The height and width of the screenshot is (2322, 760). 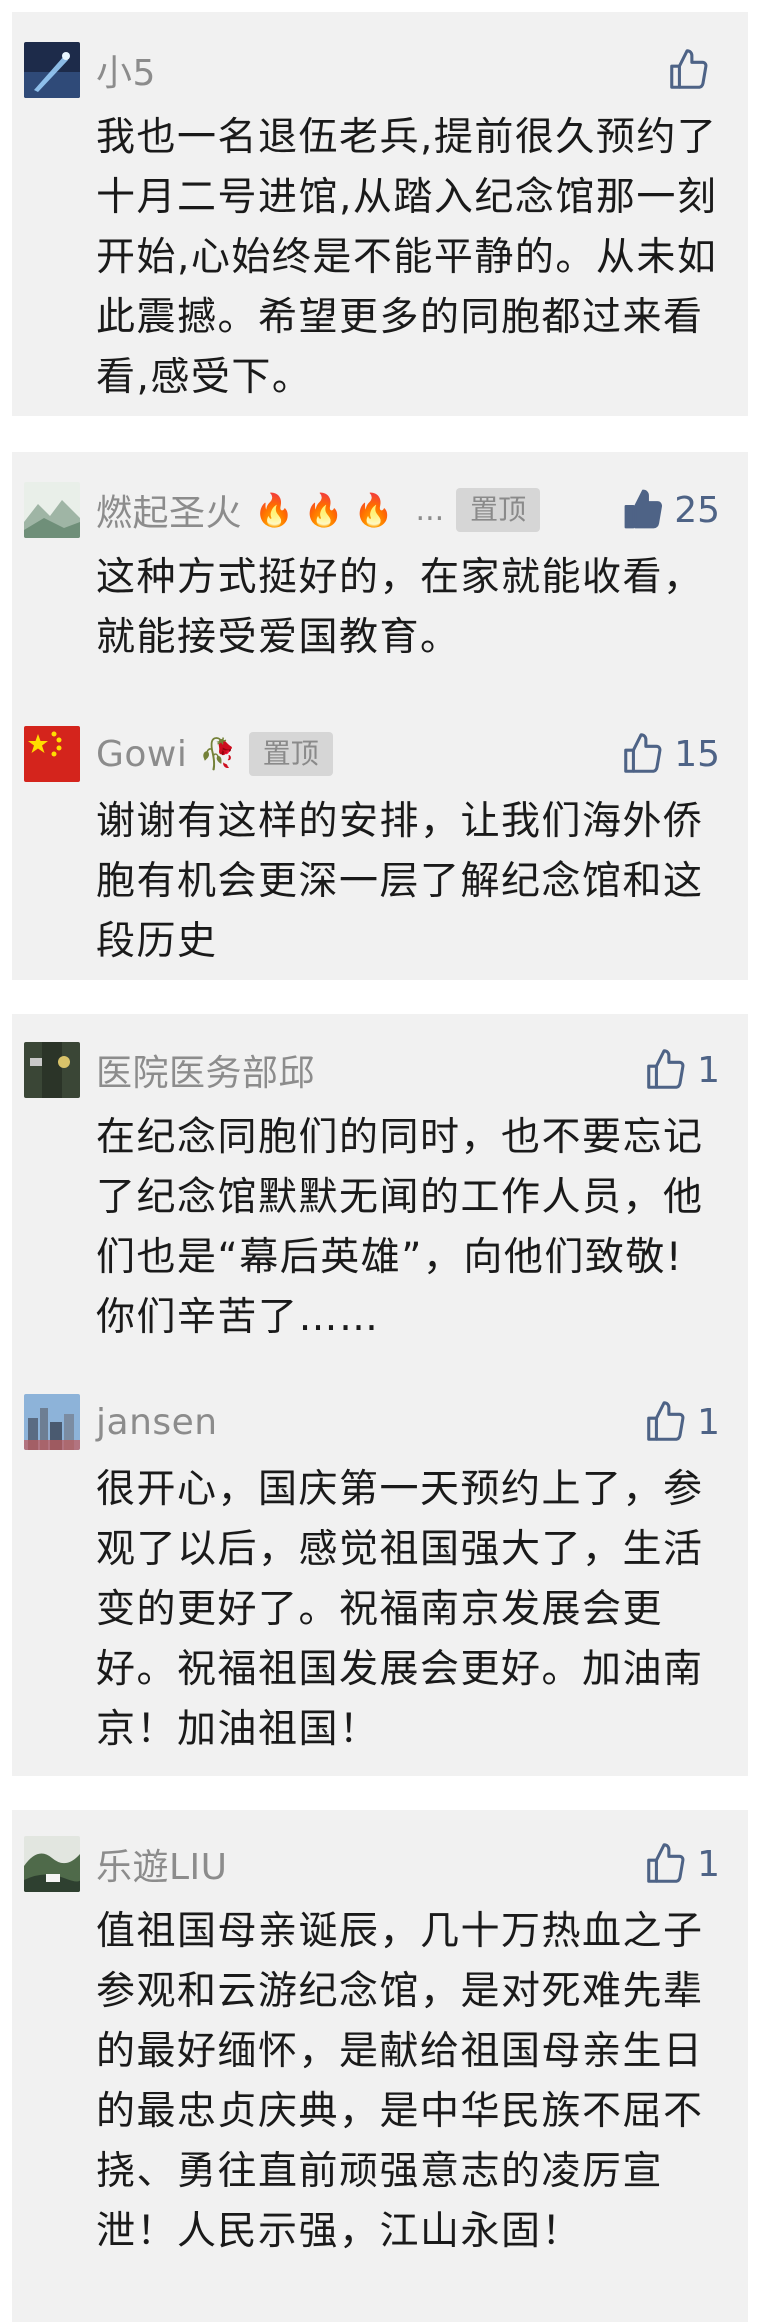 I want to click on cityscape-avatar, so click(x=52, y=1422).